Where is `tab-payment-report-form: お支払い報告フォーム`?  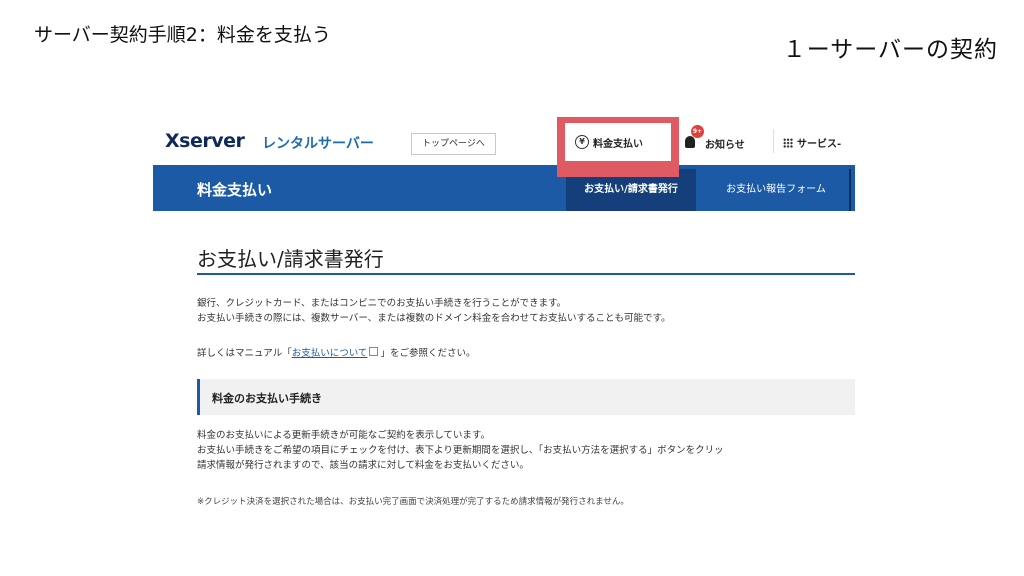 tab-payment-report-form: お支払い報告フォーム is located at coordinates (776, 190).